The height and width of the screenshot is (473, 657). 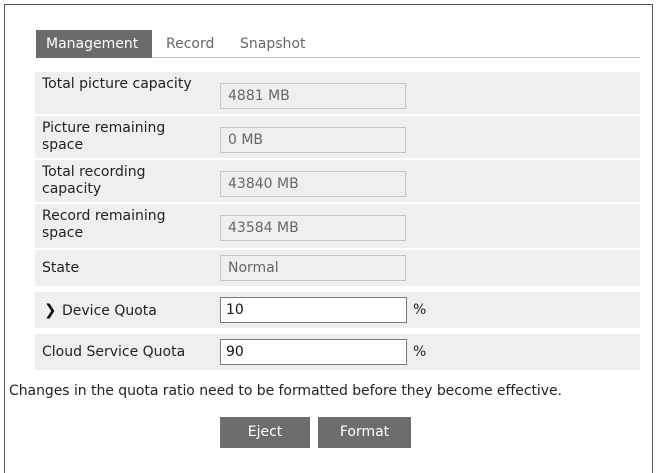 I want to click on row-cloud-service-quota: Cloud Service Quota 90 %, so click(x=337, y=352).